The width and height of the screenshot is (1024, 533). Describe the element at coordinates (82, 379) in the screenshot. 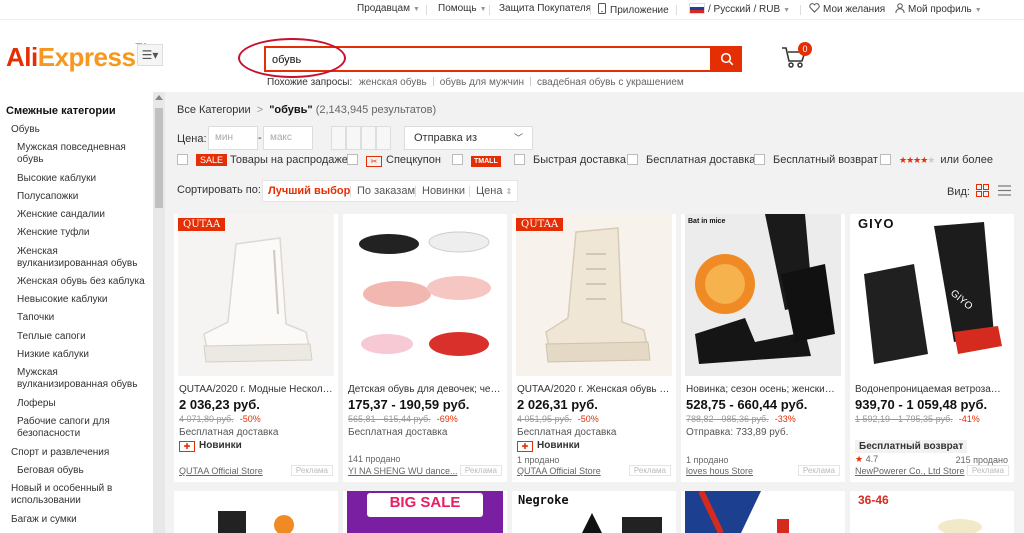

I see `sidebar-item: Мужская вулканизированная обувь` at that location.